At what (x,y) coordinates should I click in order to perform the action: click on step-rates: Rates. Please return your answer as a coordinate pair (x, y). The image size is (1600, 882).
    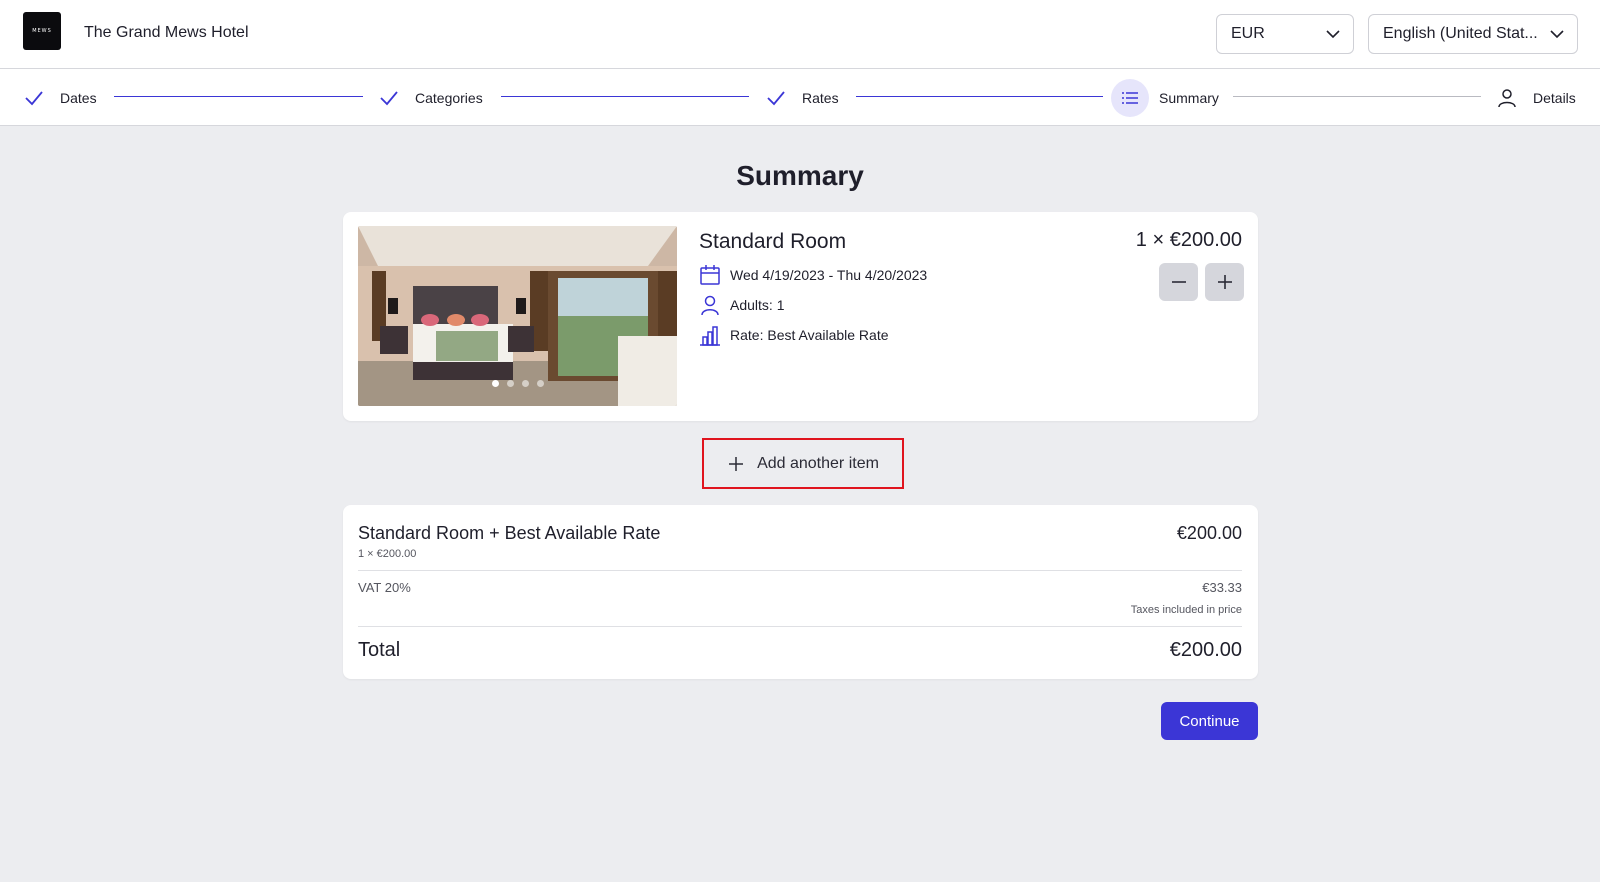
    Looking at the image, I should click on (802, 97).